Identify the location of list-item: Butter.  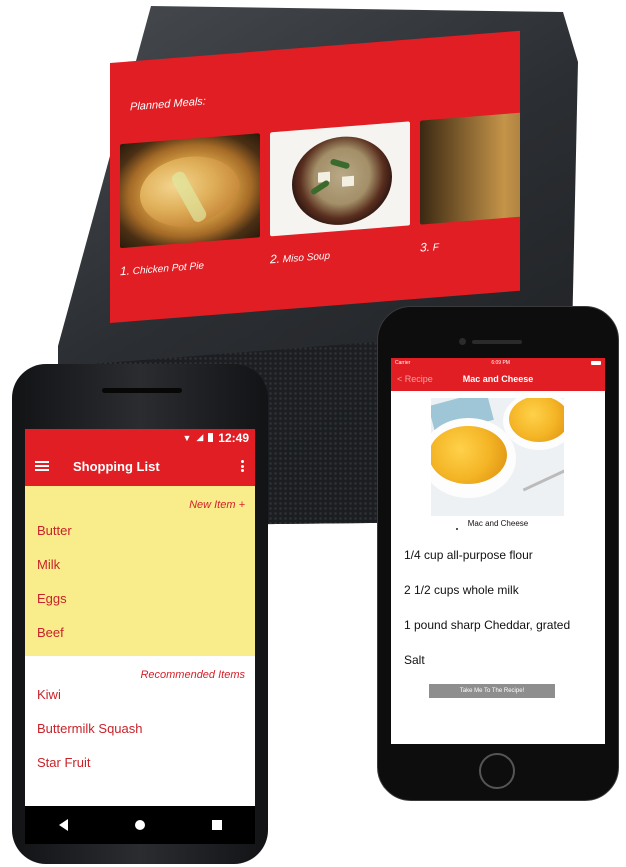
(54, 530).